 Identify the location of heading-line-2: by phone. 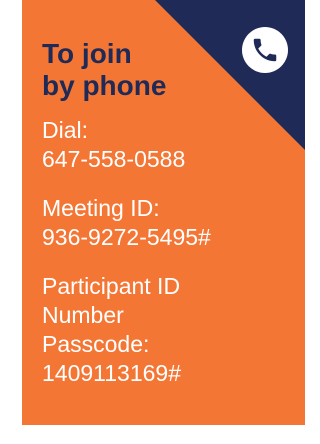
(104, 85).